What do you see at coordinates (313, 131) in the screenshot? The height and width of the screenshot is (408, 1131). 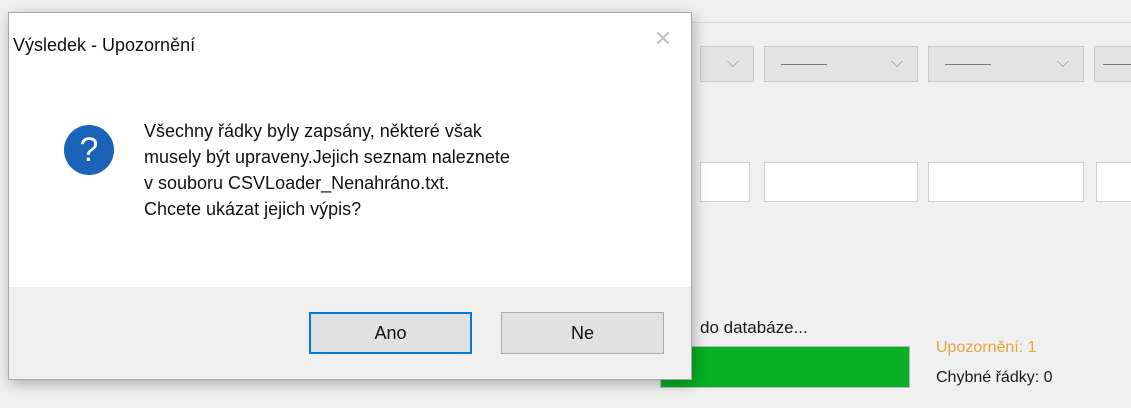 I see `message-line: Všechny řádky byly zapsány, některé však` at bounding box center [313, 131].